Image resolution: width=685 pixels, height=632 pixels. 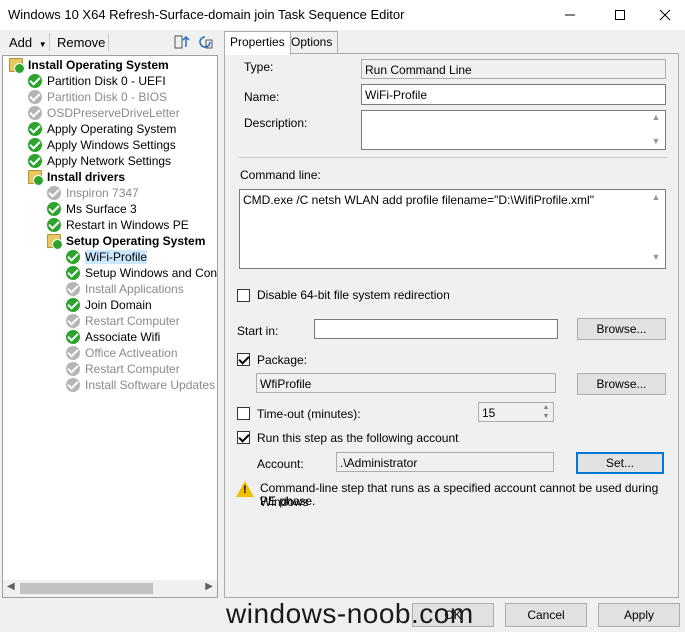 I want to click on tree-item-label: Partition Disk 0 - UEFI, so click(x=106, y=81).